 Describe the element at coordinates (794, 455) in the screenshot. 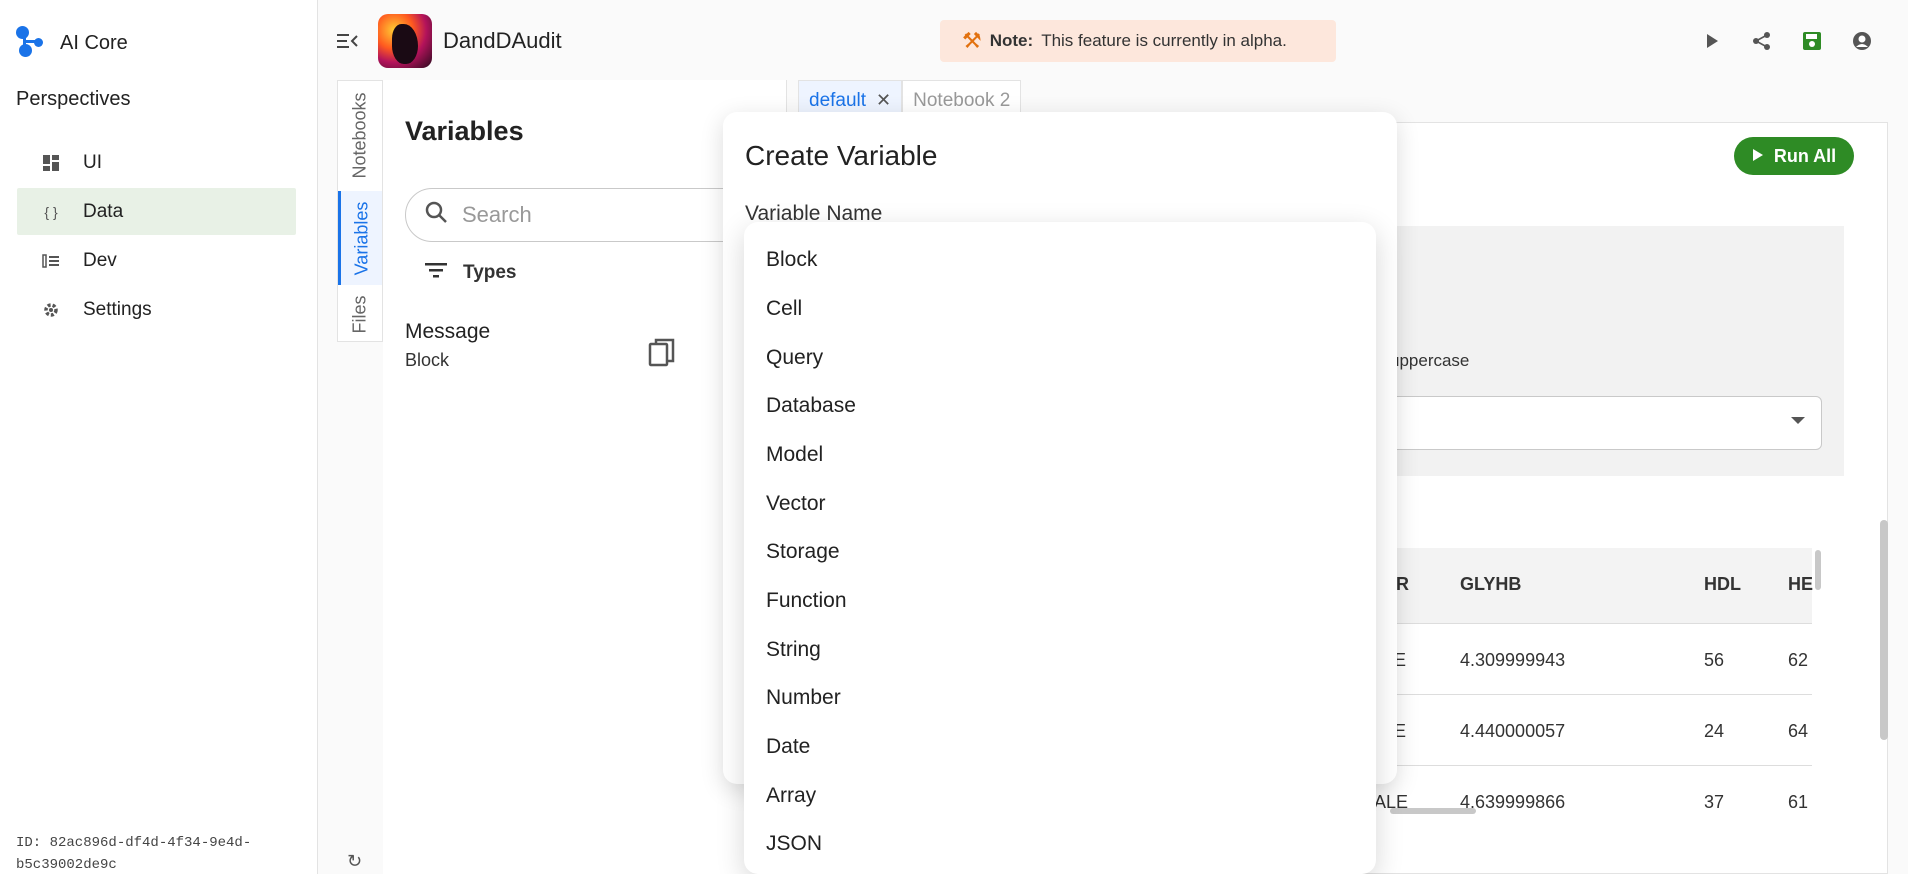

I see `dropdown-option-model: Model` at that location.